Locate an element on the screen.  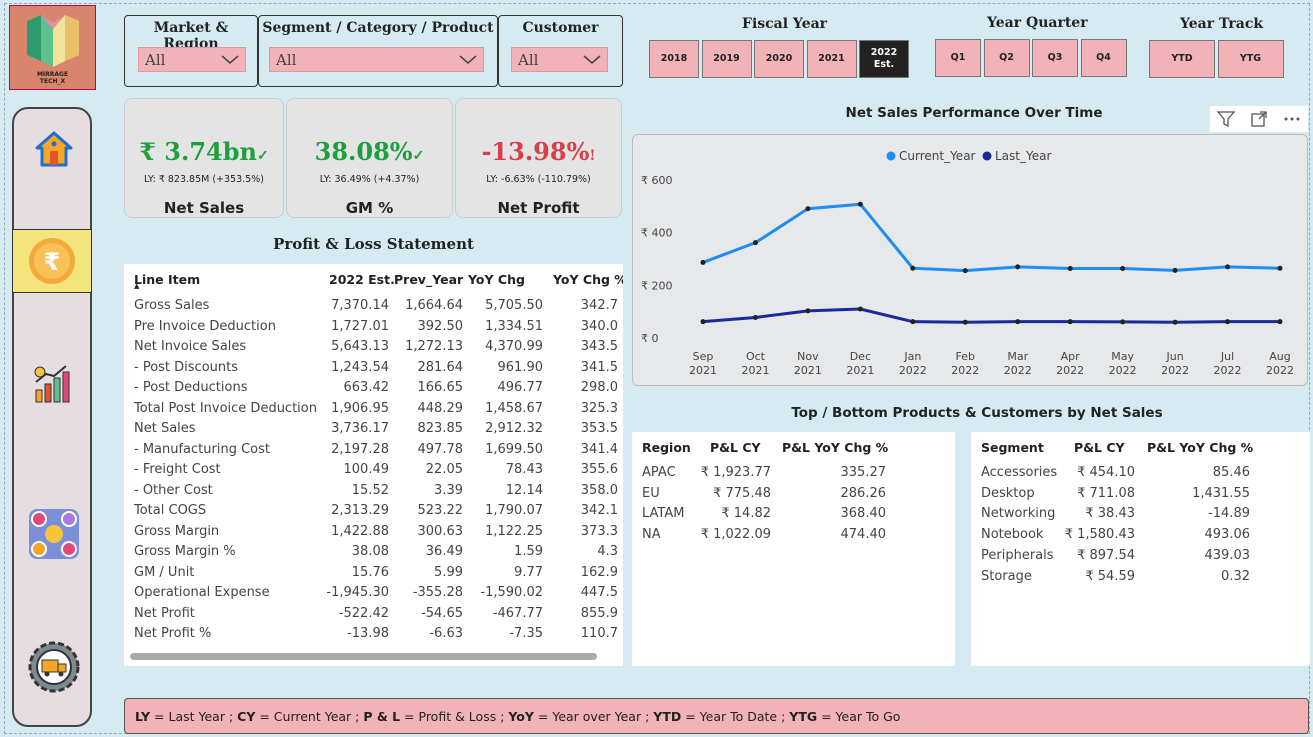
table-cell: Gross Margin is located at coordinates (177, 531).